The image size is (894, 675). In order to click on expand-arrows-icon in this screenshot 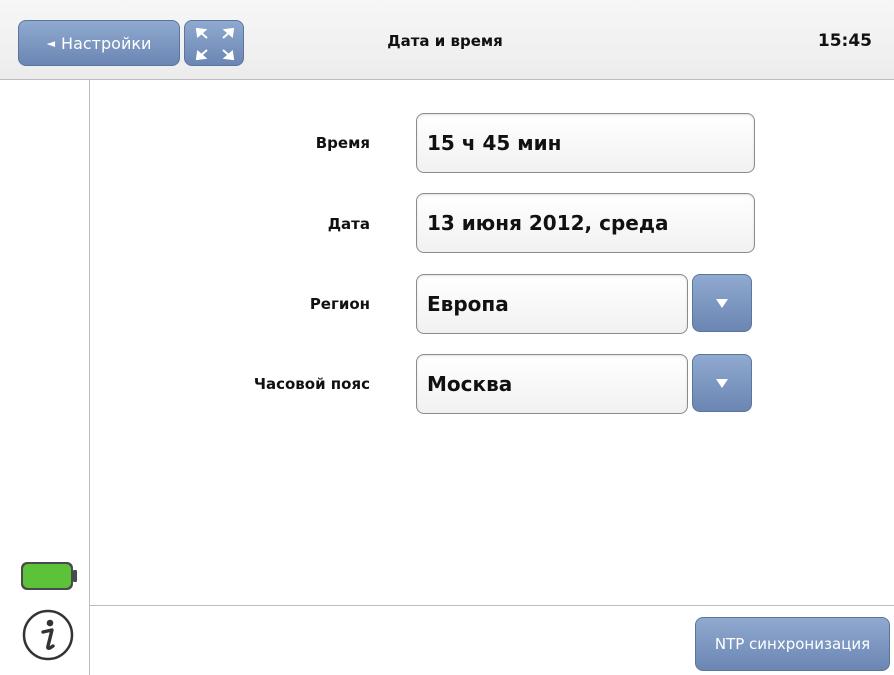, I will do `click(215, 44)`.